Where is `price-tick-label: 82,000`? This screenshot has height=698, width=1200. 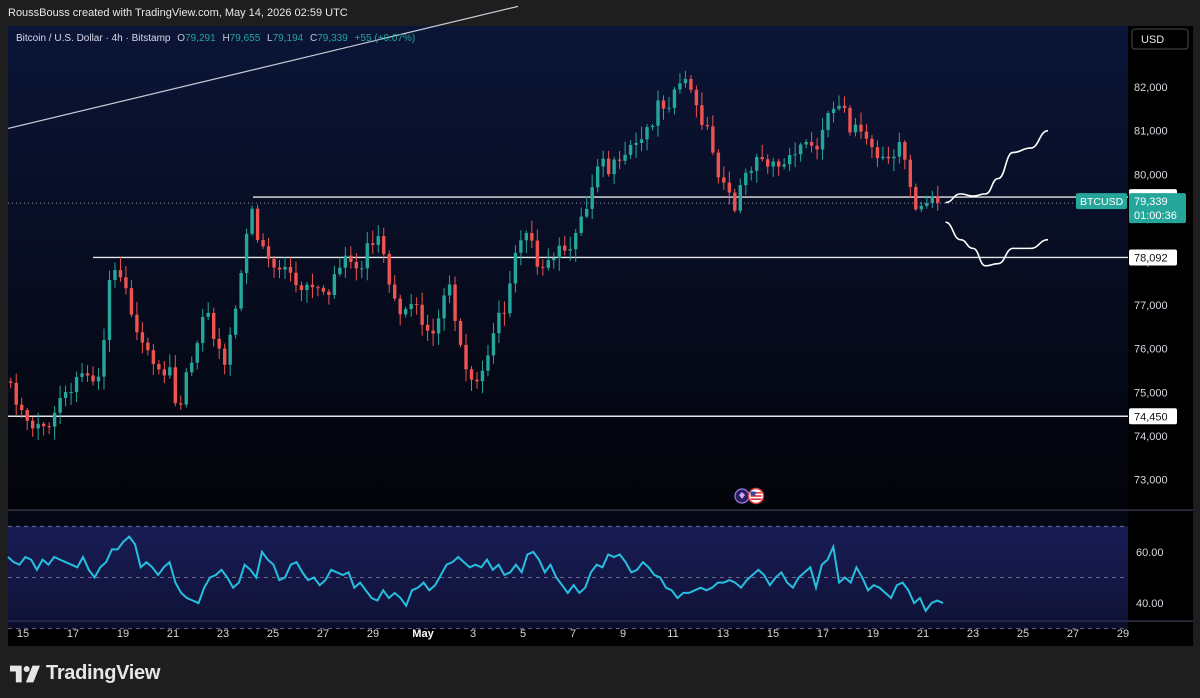
price-tick-label: 82,000 is located at coordinates (1151, 88).